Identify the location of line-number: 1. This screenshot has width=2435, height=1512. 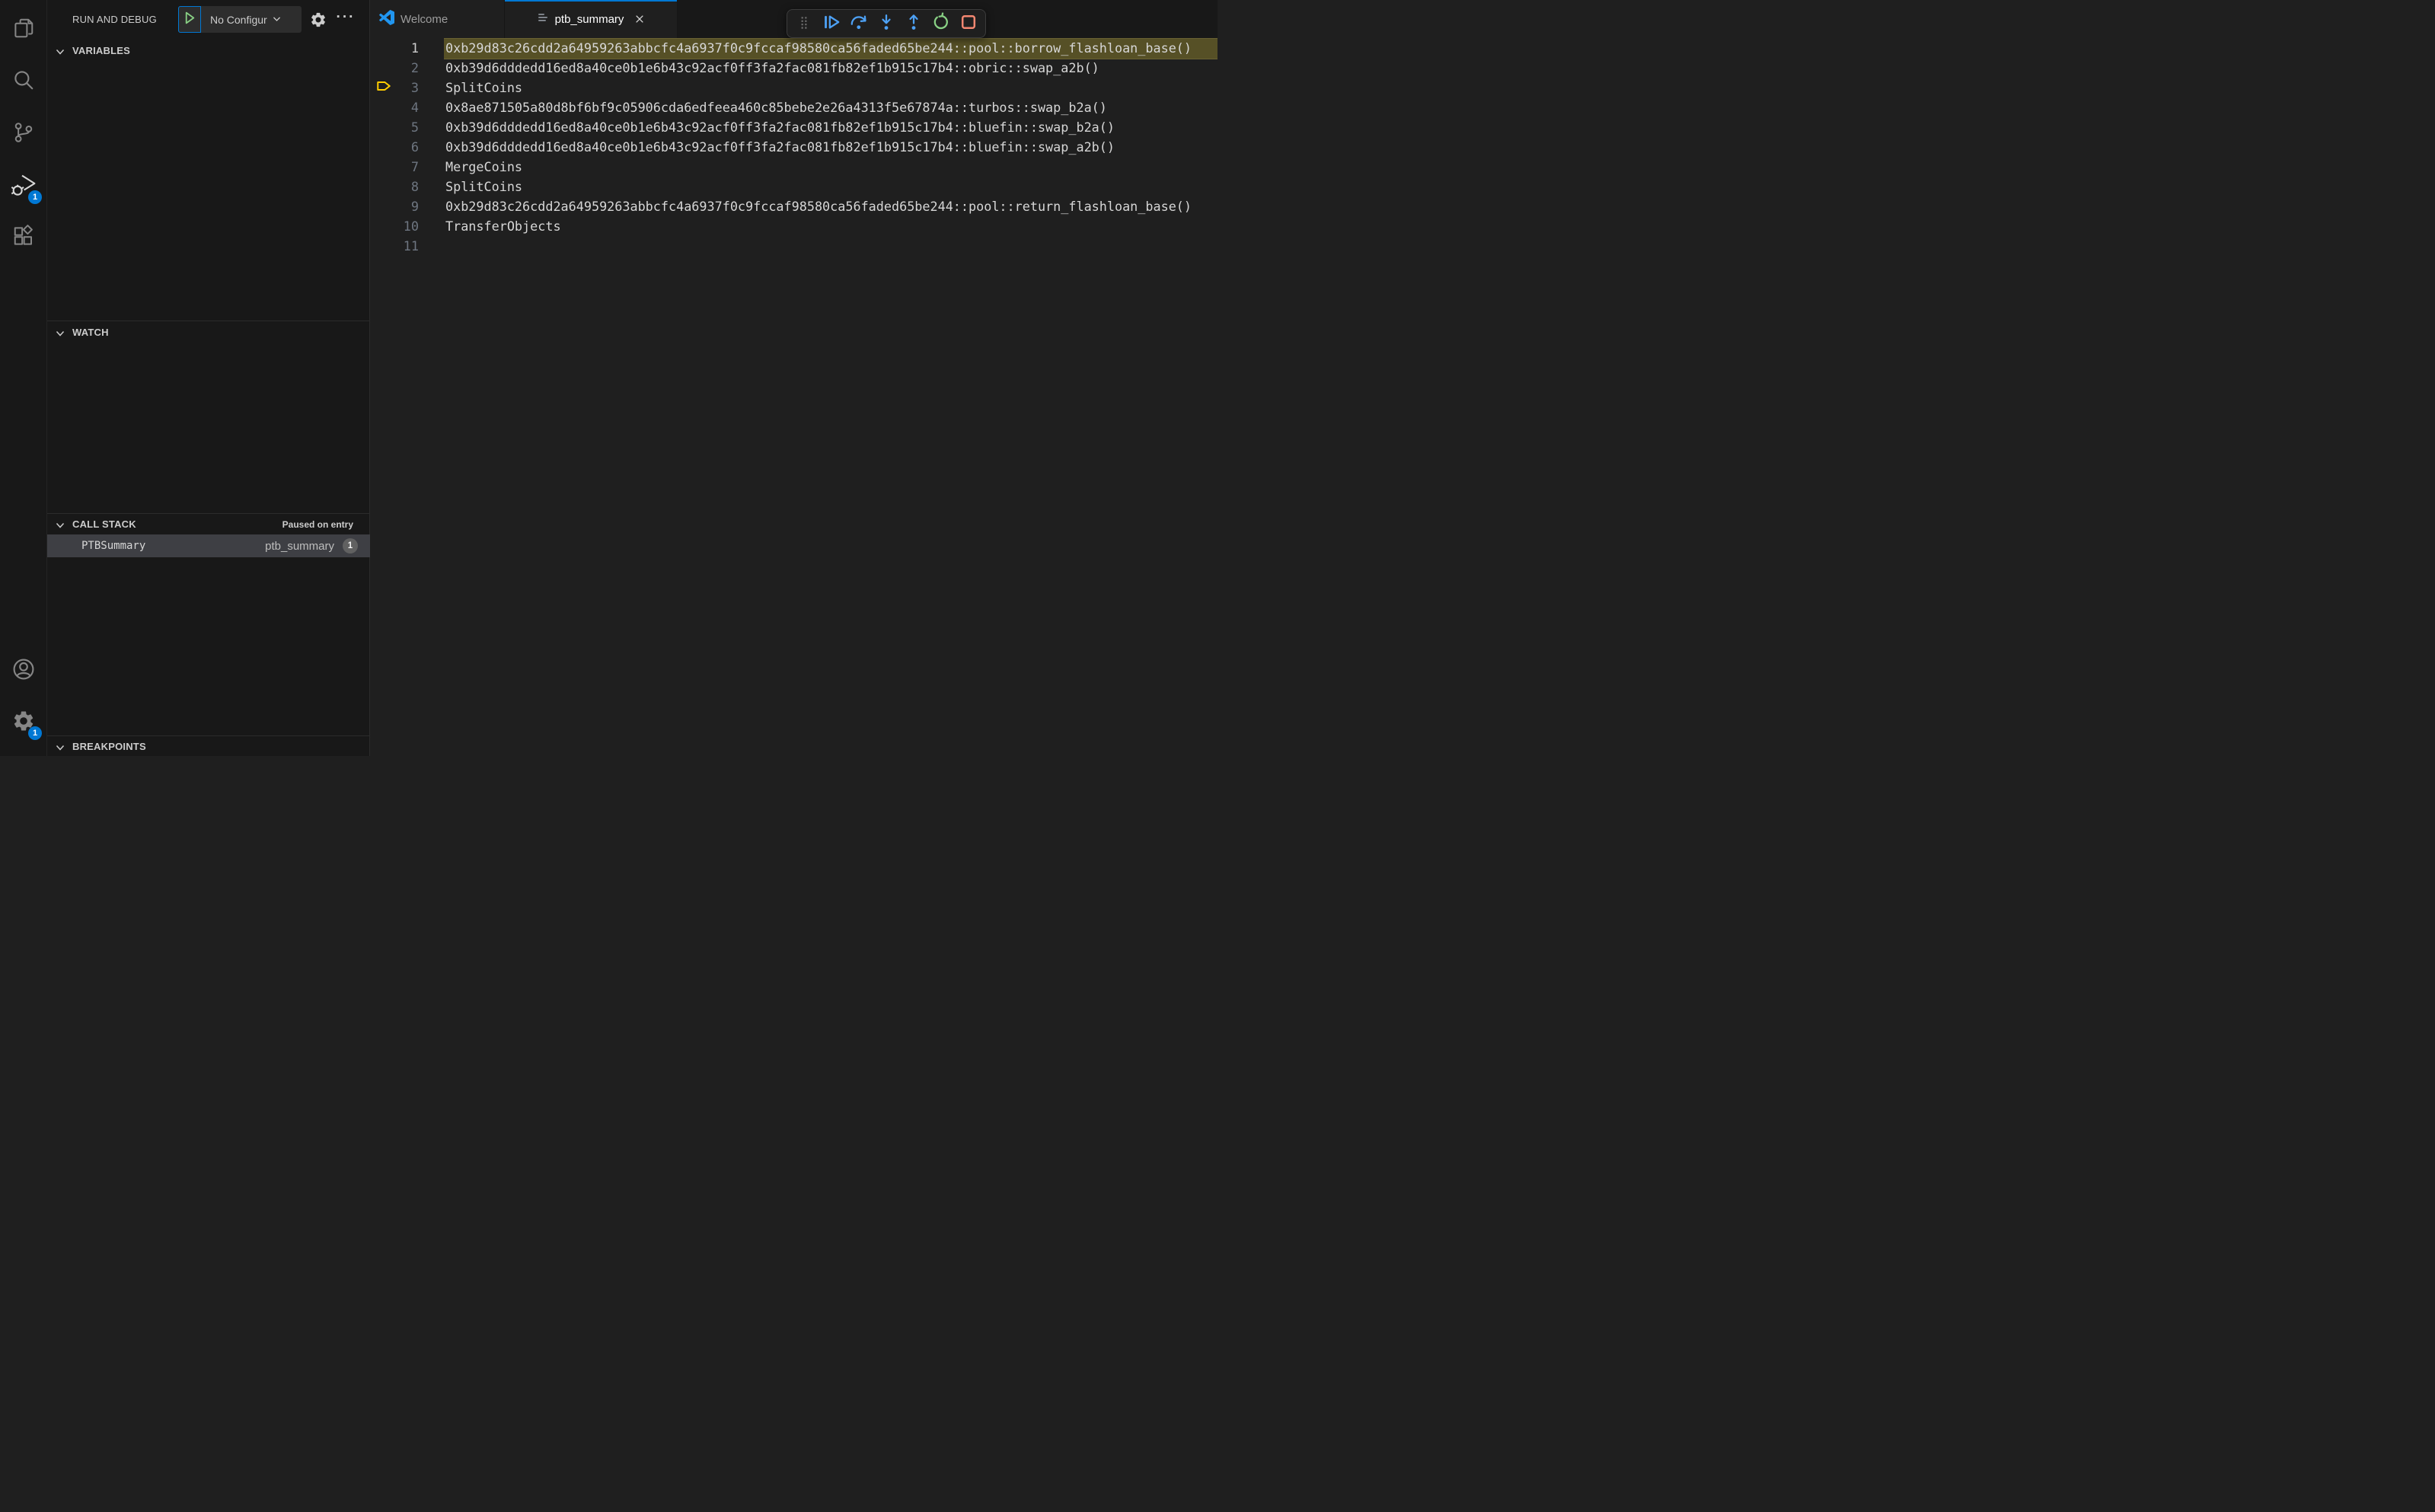
(414, 48).